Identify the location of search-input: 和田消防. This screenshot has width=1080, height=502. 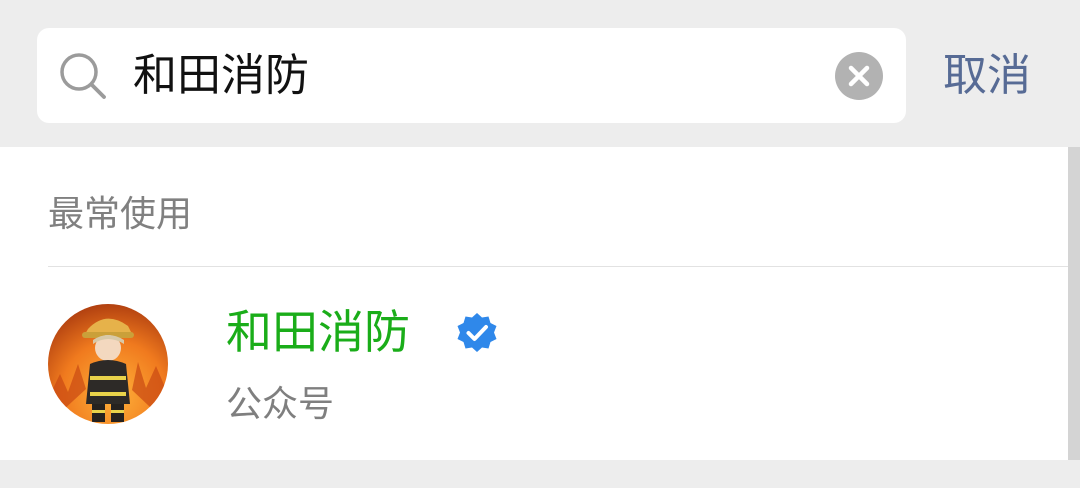
(221, 76).